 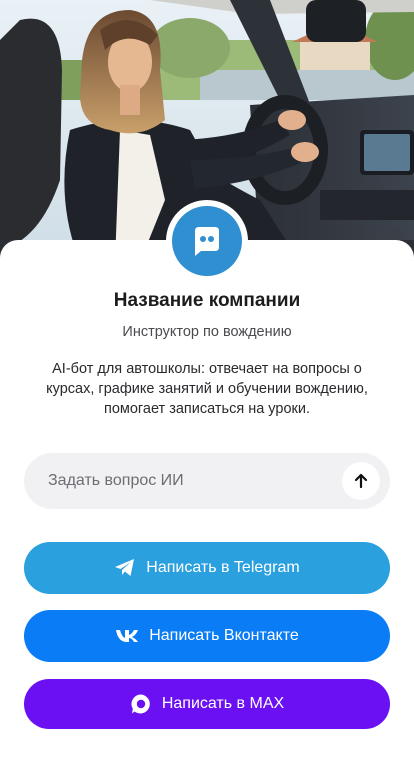 What do you see at coordinates (223, 703) in the screenshot?
I see `max-button-label: Написать в MAX` at bounding box center [223, 703].